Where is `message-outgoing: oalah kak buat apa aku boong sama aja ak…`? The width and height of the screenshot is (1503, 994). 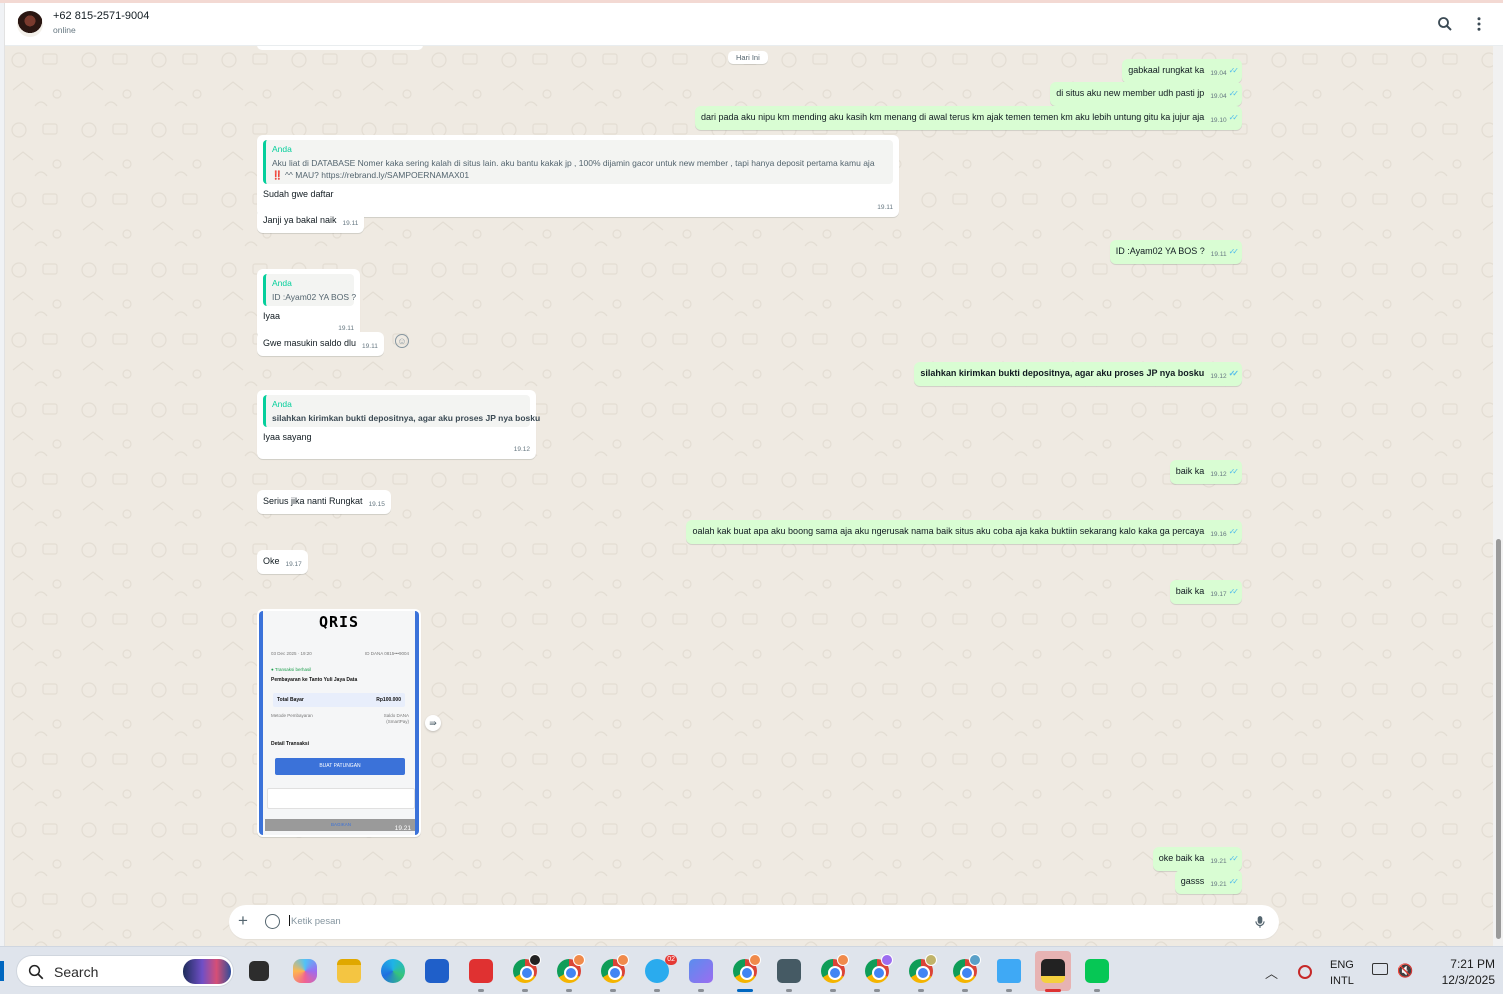
message-outgoing: oalah kak buat apa aku boong sama aja ak… is located at coordinates (964, 532).